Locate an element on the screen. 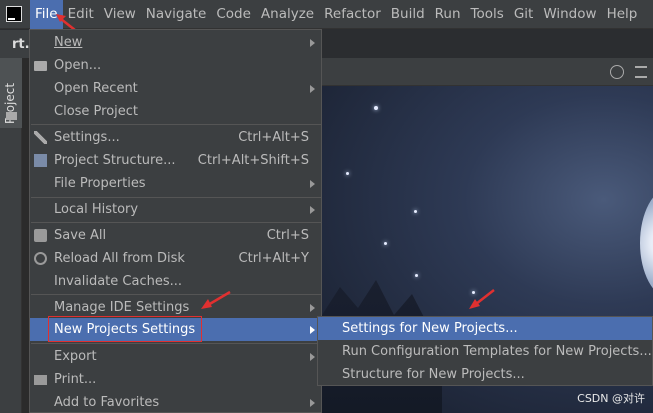  menu-tools: Tools is located at coordinates (487, 14).